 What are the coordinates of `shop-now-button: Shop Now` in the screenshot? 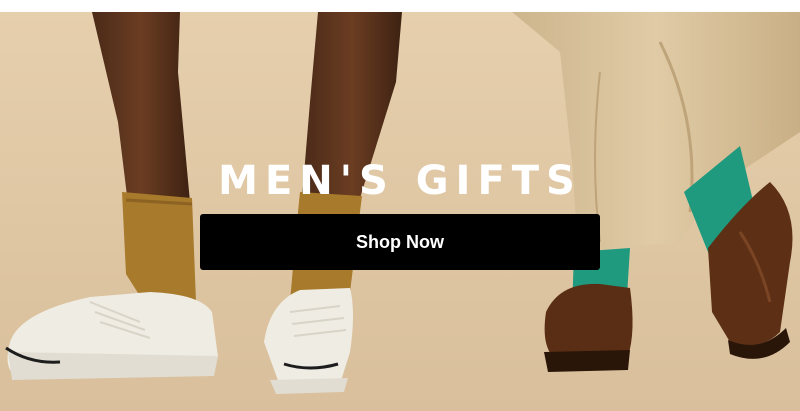 It's located at (400, 242).